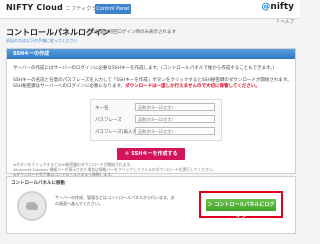 The width and height of the screenshot is (320, 244). I want to click on passphrase-input, so click(175, 119).